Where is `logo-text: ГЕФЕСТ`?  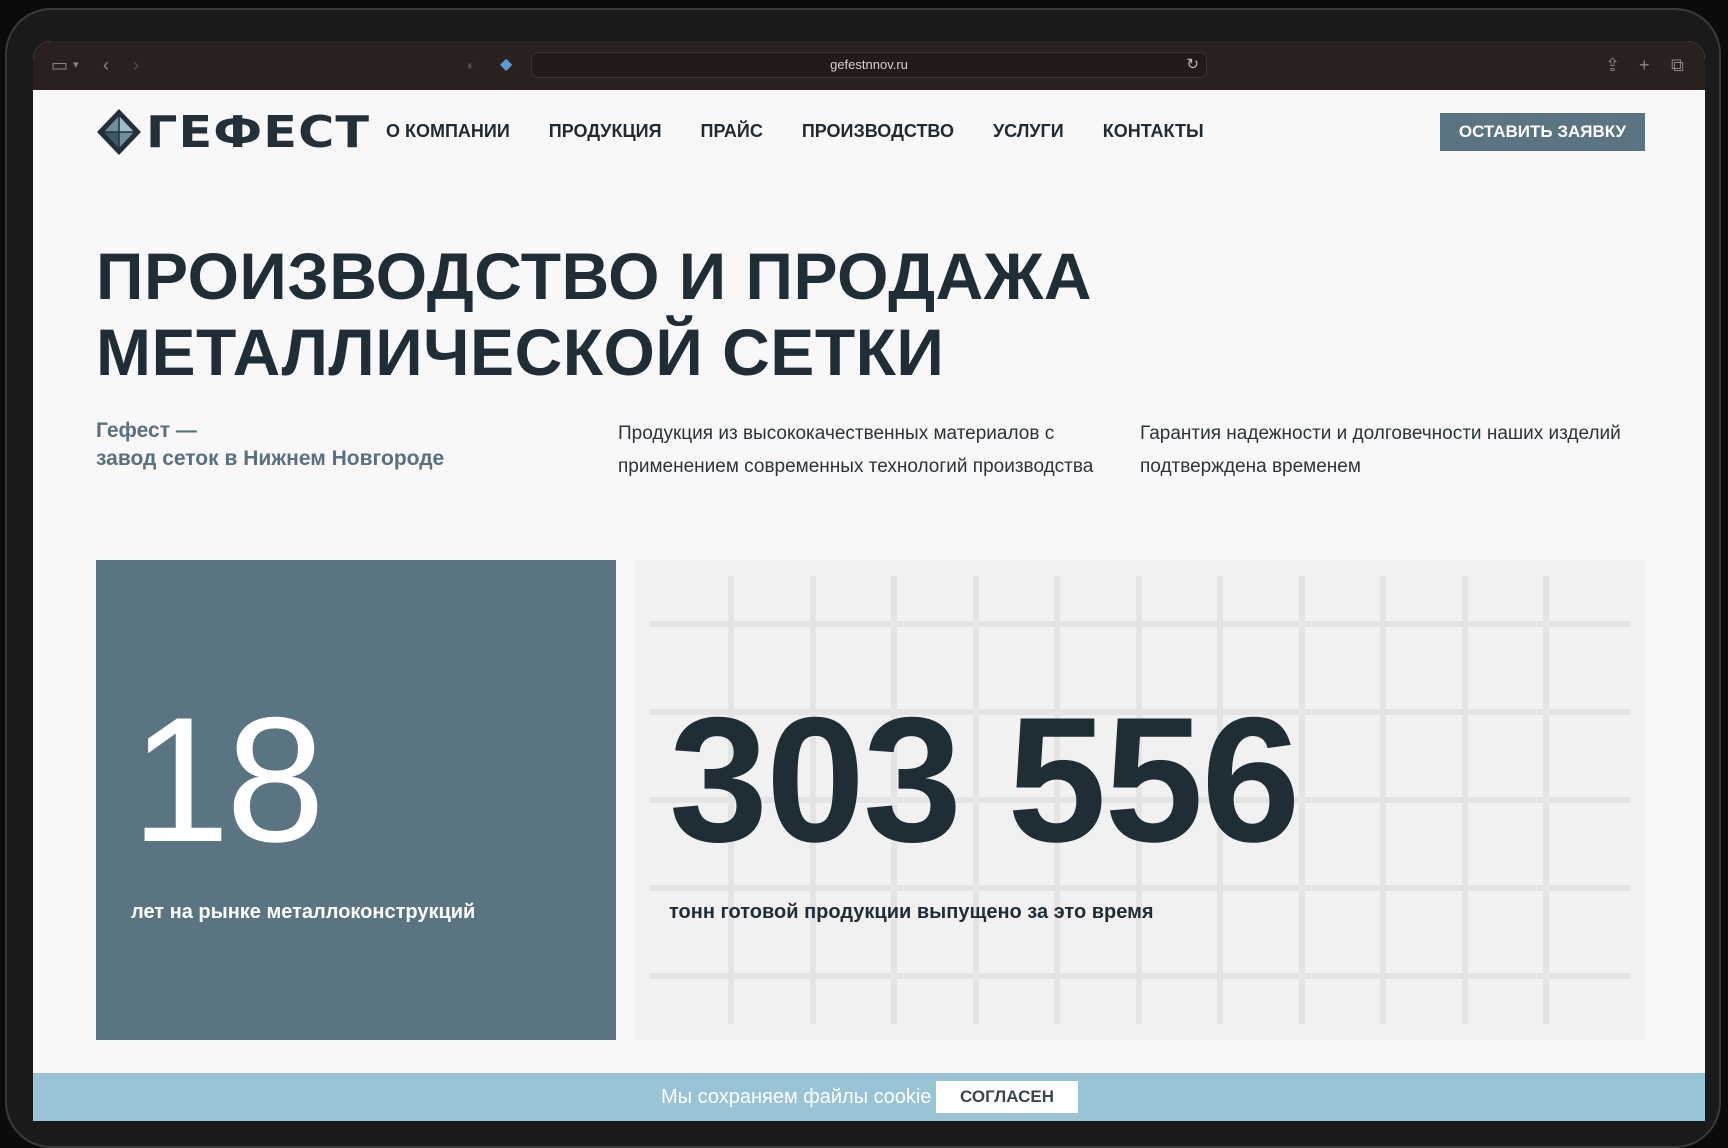 logo-text: ГЕФЕСТ is located at coordinates (258, 132).